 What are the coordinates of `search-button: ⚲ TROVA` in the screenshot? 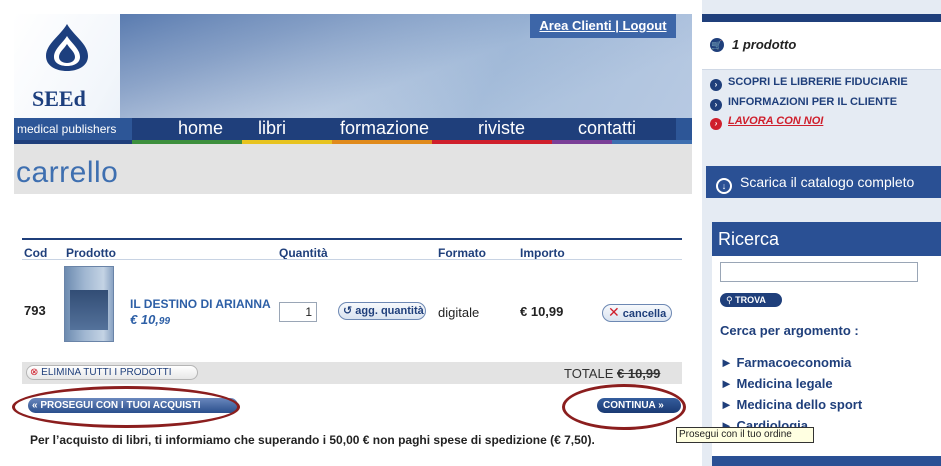 It's located at (751, 300).